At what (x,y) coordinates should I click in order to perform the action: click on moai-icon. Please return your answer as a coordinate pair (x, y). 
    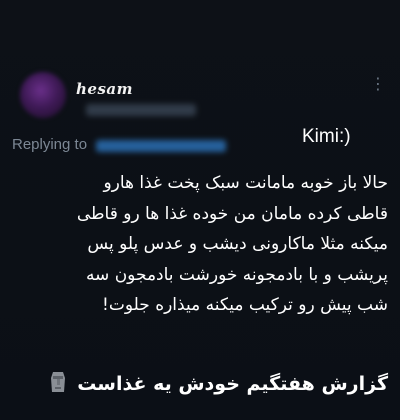
    Looking at the image, I should click on (57, 382).